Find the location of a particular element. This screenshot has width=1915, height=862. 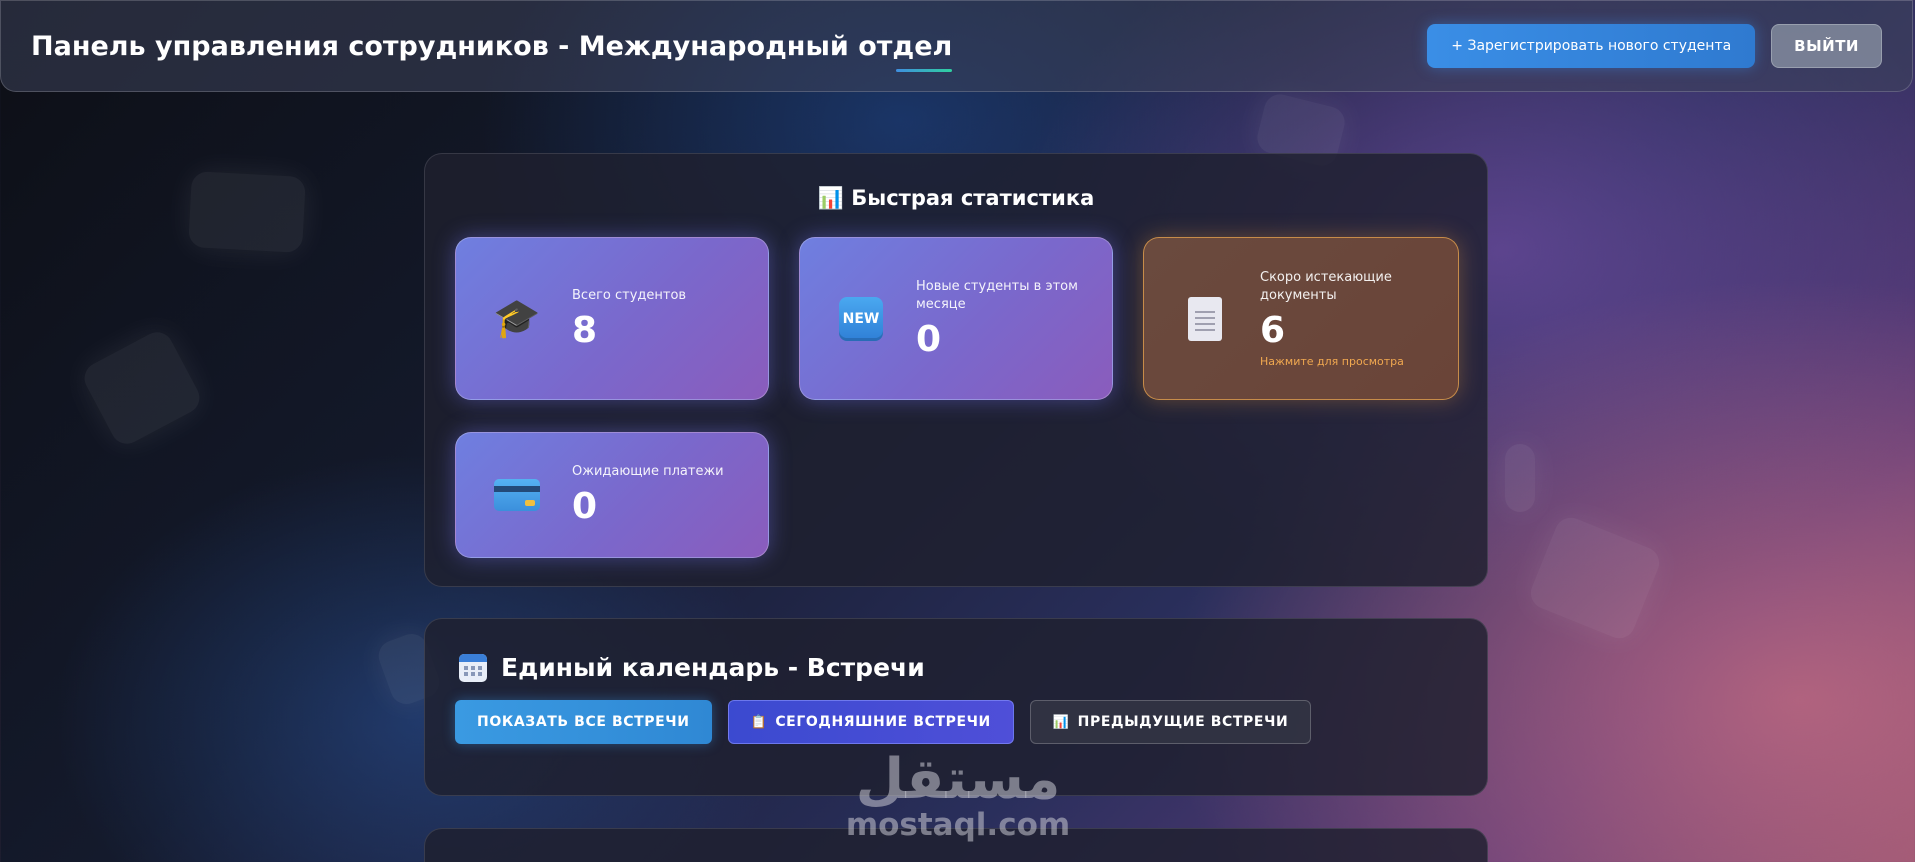

calendar-icon is located at coordinates (473, 667).